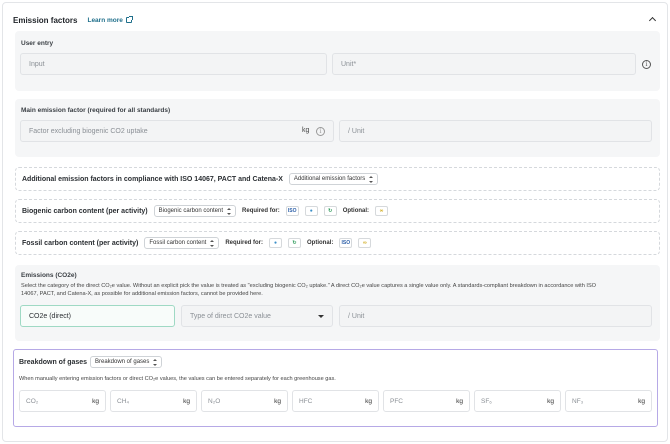  Describe the element at coordinates (153, 401) in the screenshot. I see `gas-input-ch4: CH₄ kg` at that location.